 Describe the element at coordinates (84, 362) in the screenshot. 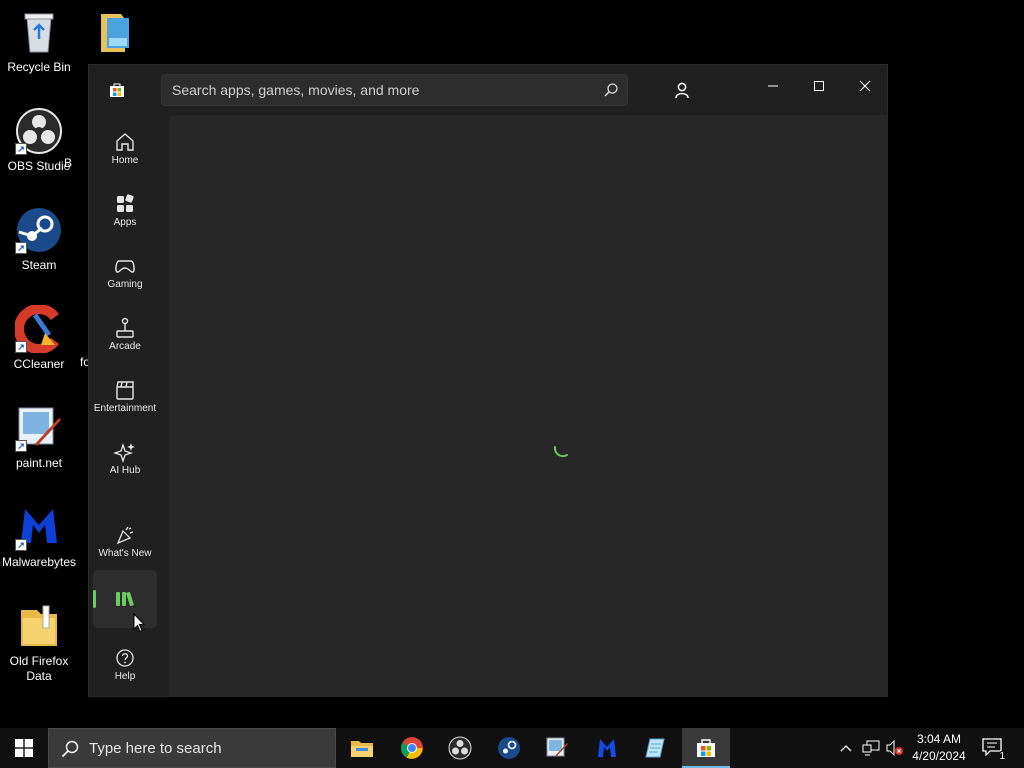

I see `partial-desktop-label: fo` at that location.